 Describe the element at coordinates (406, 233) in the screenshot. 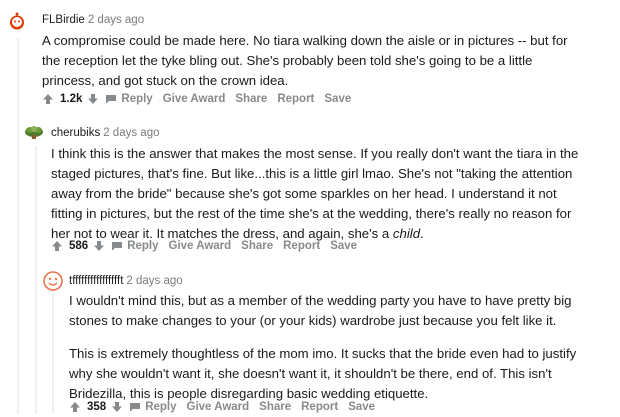

I see `emphasis-text: child` at that location.